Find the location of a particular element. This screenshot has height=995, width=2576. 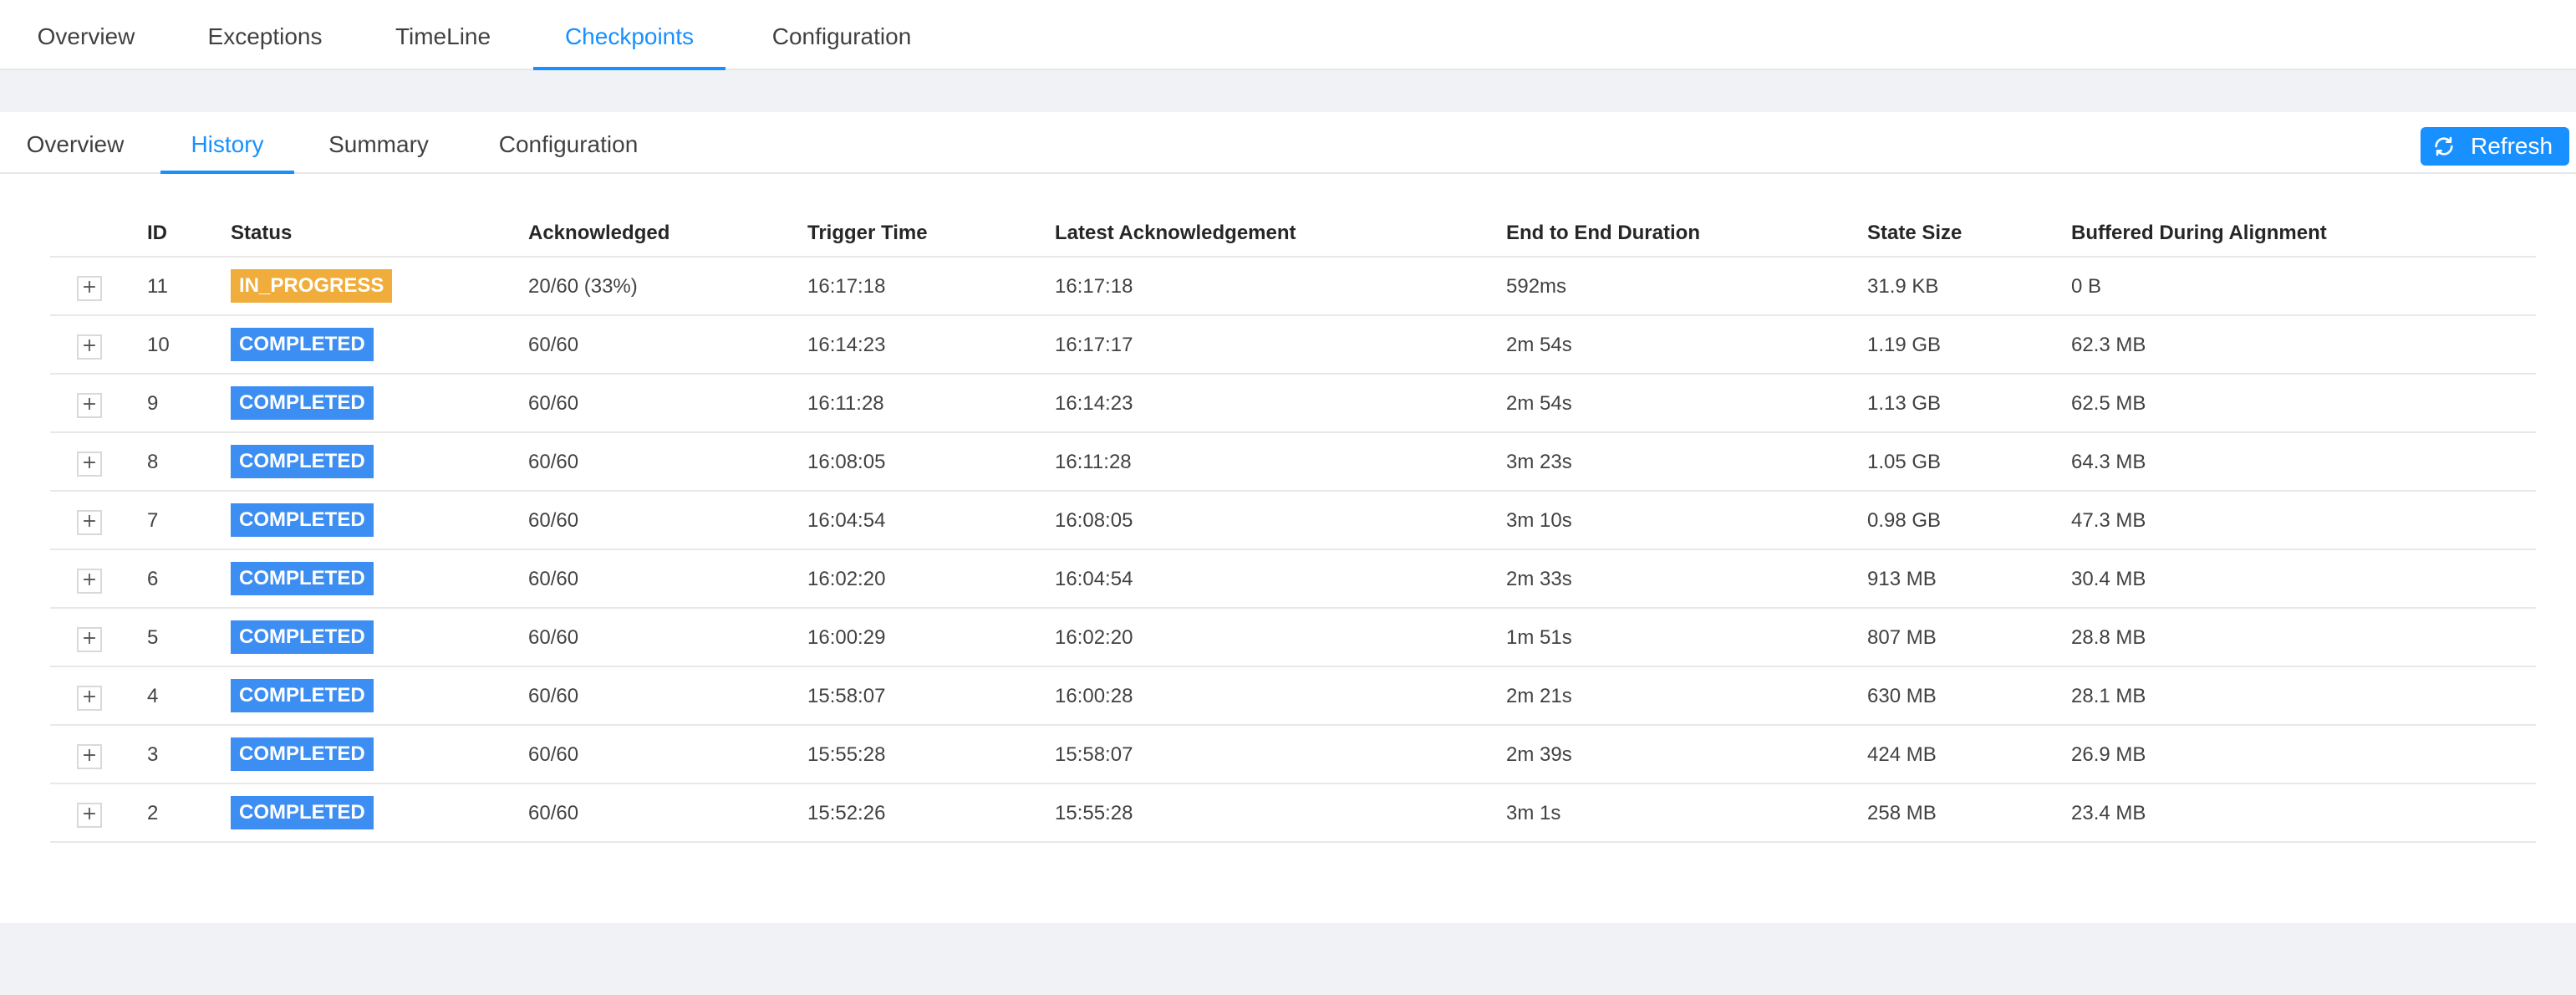

cell-id: 11 is located at coordinates (157, 286).